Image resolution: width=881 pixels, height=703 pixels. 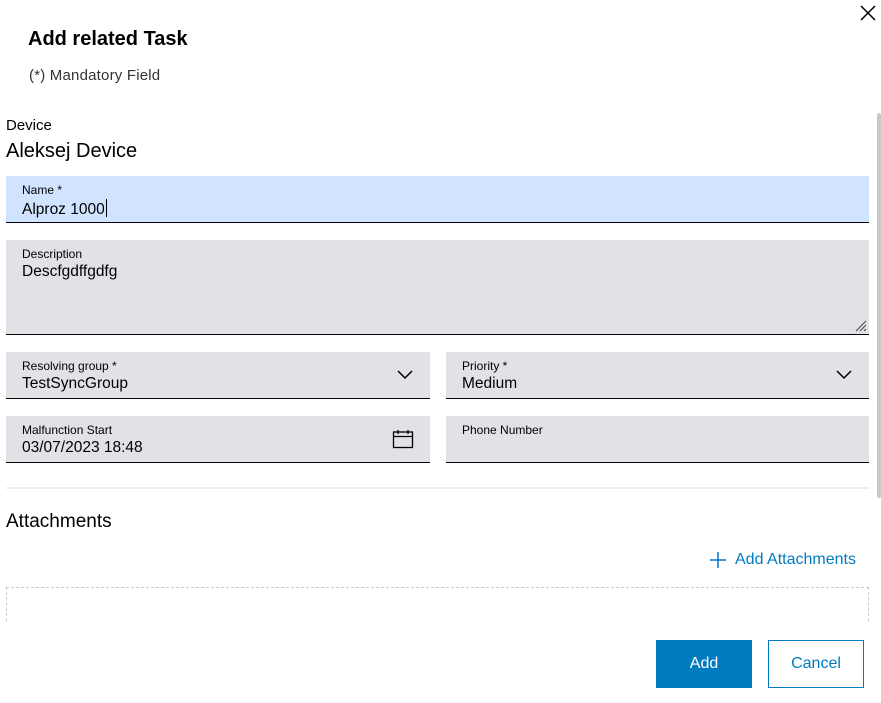 I want to click on malfunction-start-label: Malfunction Start, so click(x=67, y=430).